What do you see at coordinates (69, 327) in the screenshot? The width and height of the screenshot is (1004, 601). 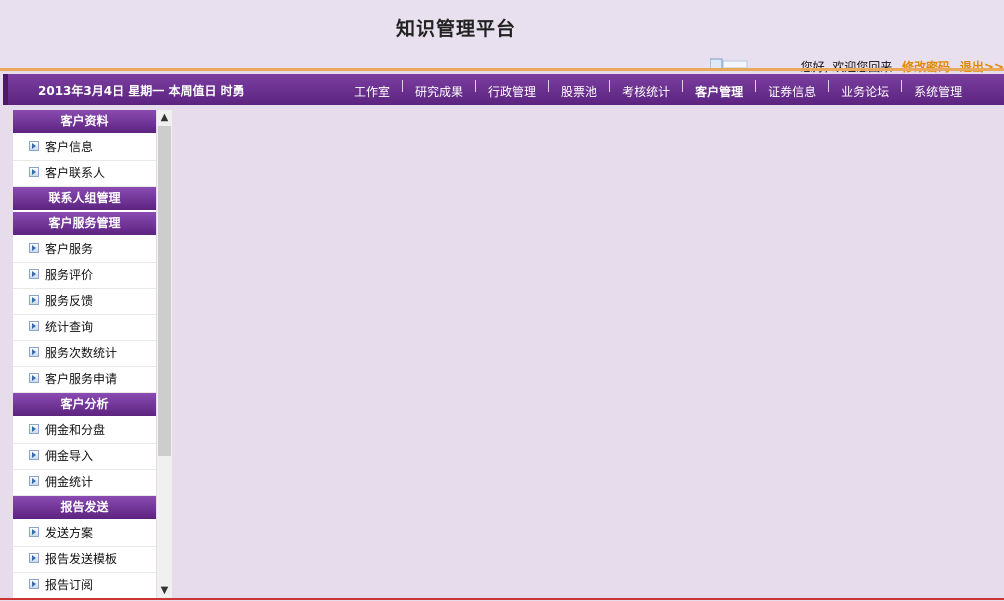 I see `sidebar-item-label: 统计查询` at bounding box center [69, 327].